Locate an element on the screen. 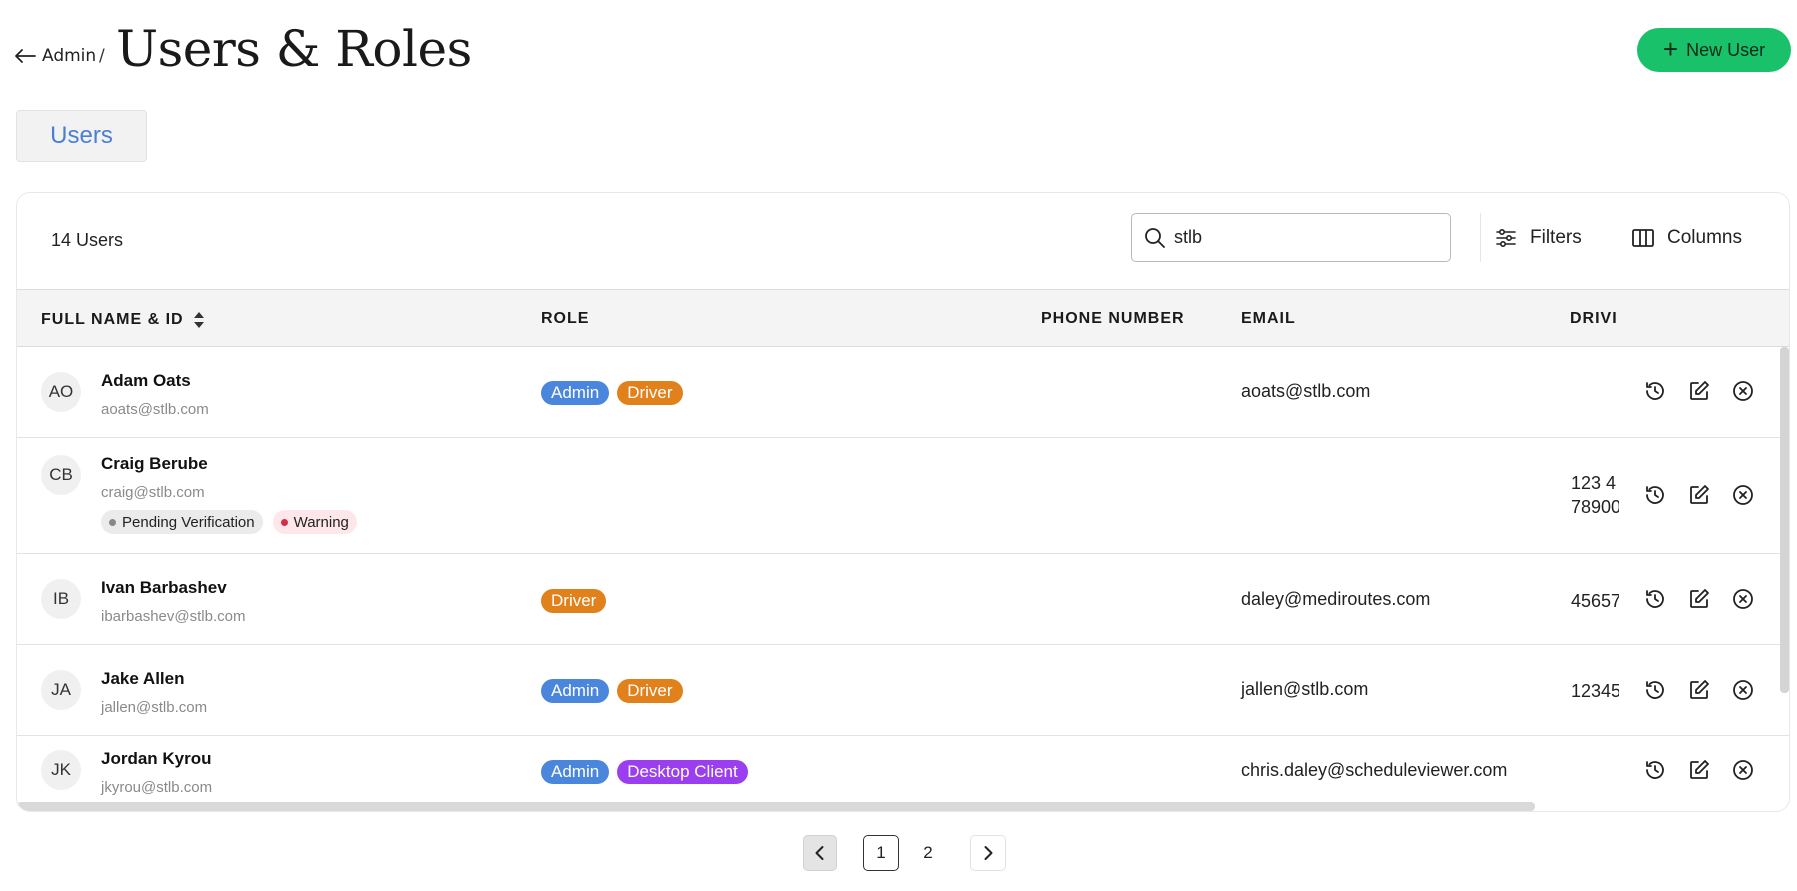 This screenshot has height=891, width=1797. table-toolbar: 14 Users Filters Columns is located at coordinates (903, 241).